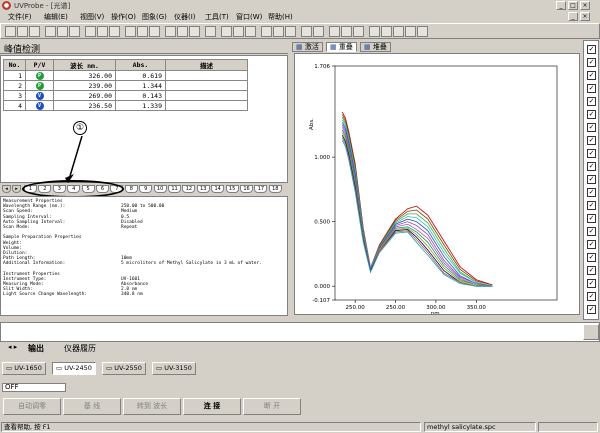 Image resolution: width=600 pixels, height=433 pixels. What do you see at coordinates (212, 406) in the screenshot?
I see `connect-button: 连 接` at bounding box center [212, 406].